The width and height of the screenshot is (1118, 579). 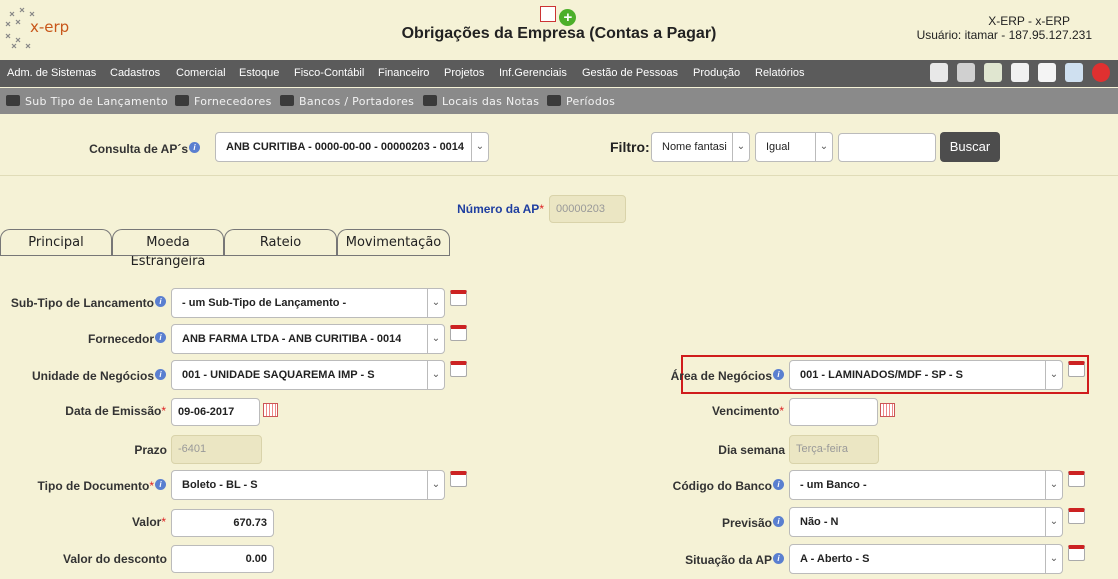 I want to click on submenu-locais-label: Locais das Notas, so click(x=491, y=101).